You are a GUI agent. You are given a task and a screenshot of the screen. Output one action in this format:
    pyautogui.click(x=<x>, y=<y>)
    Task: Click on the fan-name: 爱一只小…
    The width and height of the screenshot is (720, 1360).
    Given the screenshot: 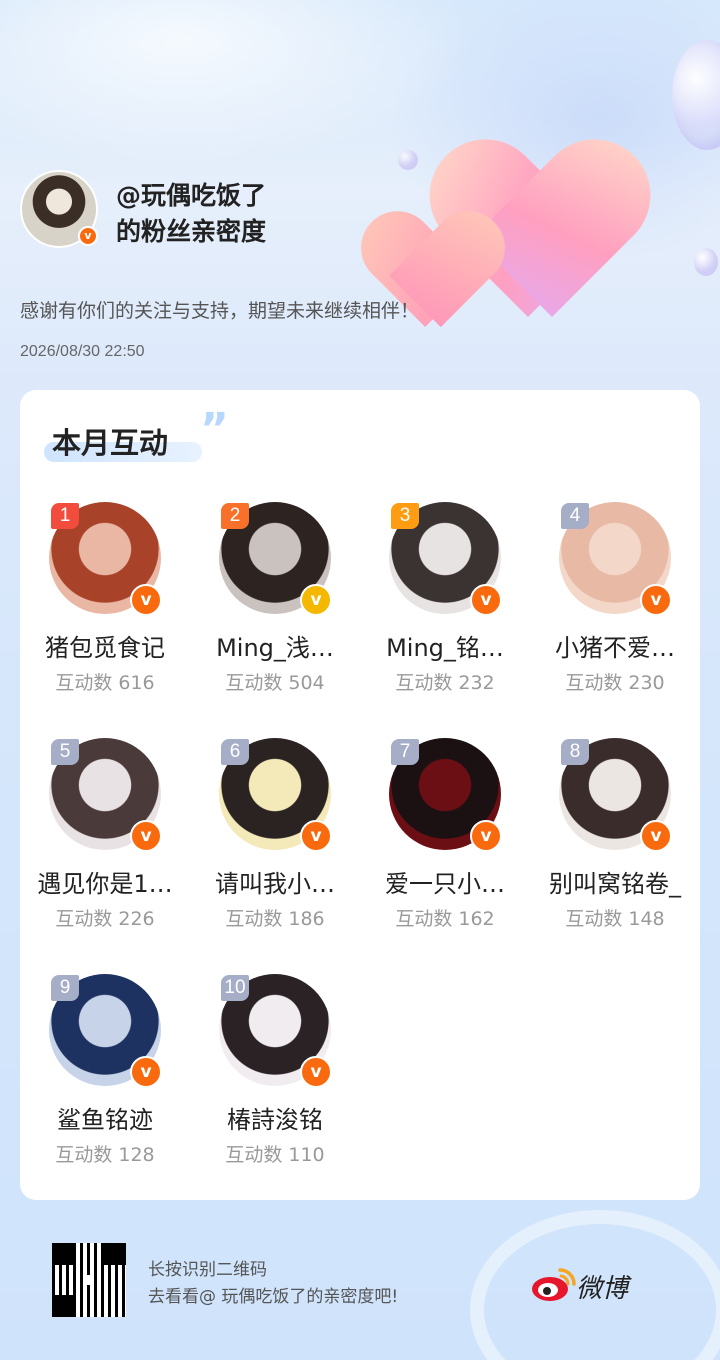 What is the action you would take?
    pyautogui.click(x=445, y=881)
    